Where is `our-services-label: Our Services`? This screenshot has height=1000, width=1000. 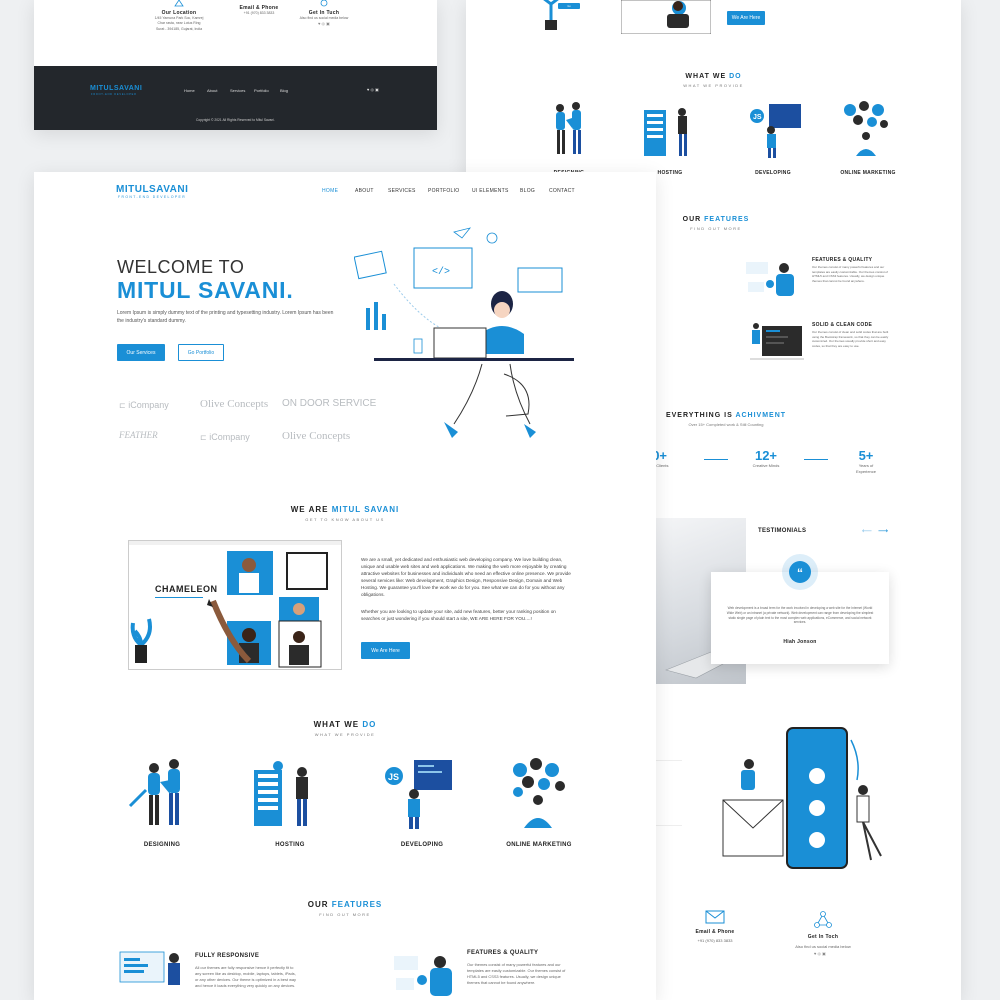
our-services-label: Our Services is located at coordinates (141, 352).